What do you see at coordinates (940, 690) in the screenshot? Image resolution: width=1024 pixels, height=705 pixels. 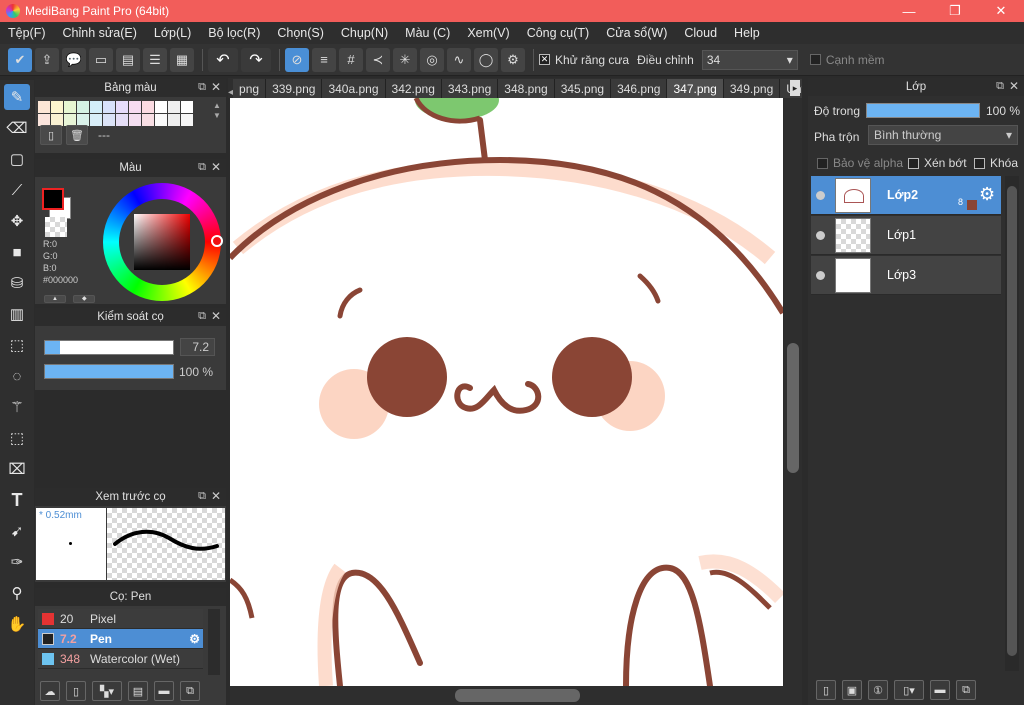 I see `layer-folder-icon: ▬` at bounding box center [940, 690].